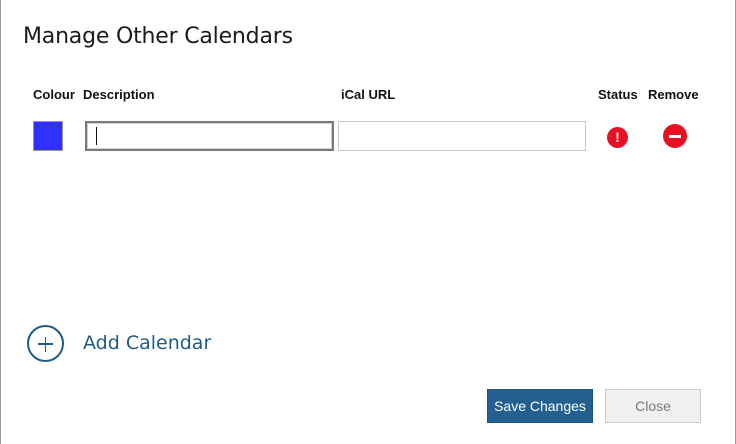 The width and height of the screenshot is (736, 444). What do you see at coordinates (618, 94) in the screenshot?
I see `column-header-status: Status` at bounding box center [618, 94].